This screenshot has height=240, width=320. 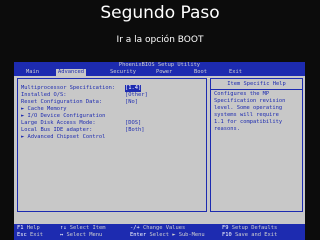 What do you see at coordinates (62, 102) in the screenshot?
I see `setting-label: Reset Configuration Data:` at bounding box center [62, 102].